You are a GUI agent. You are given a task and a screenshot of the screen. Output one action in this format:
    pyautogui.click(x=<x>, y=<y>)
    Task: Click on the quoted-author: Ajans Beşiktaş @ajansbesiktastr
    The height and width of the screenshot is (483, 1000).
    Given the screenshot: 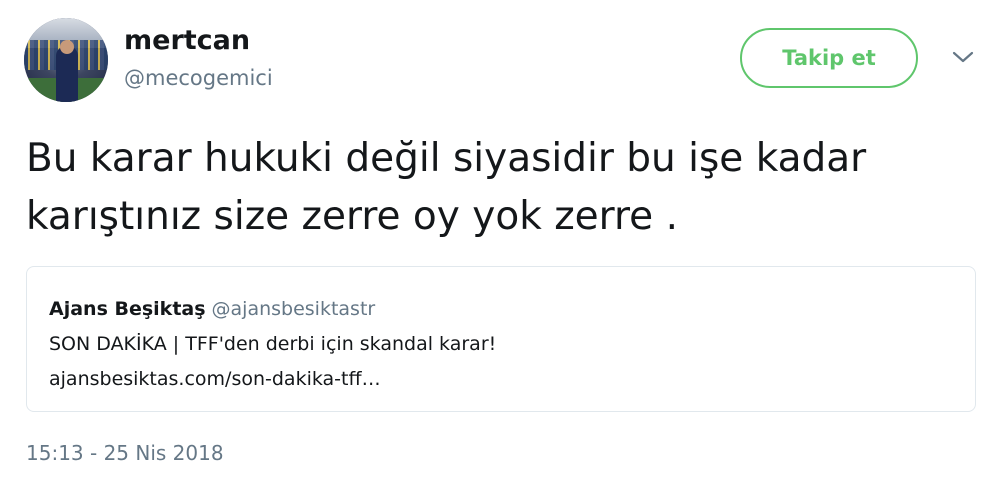 What is the action you would take?
    pyautogui.click(x=212, y=309)
    